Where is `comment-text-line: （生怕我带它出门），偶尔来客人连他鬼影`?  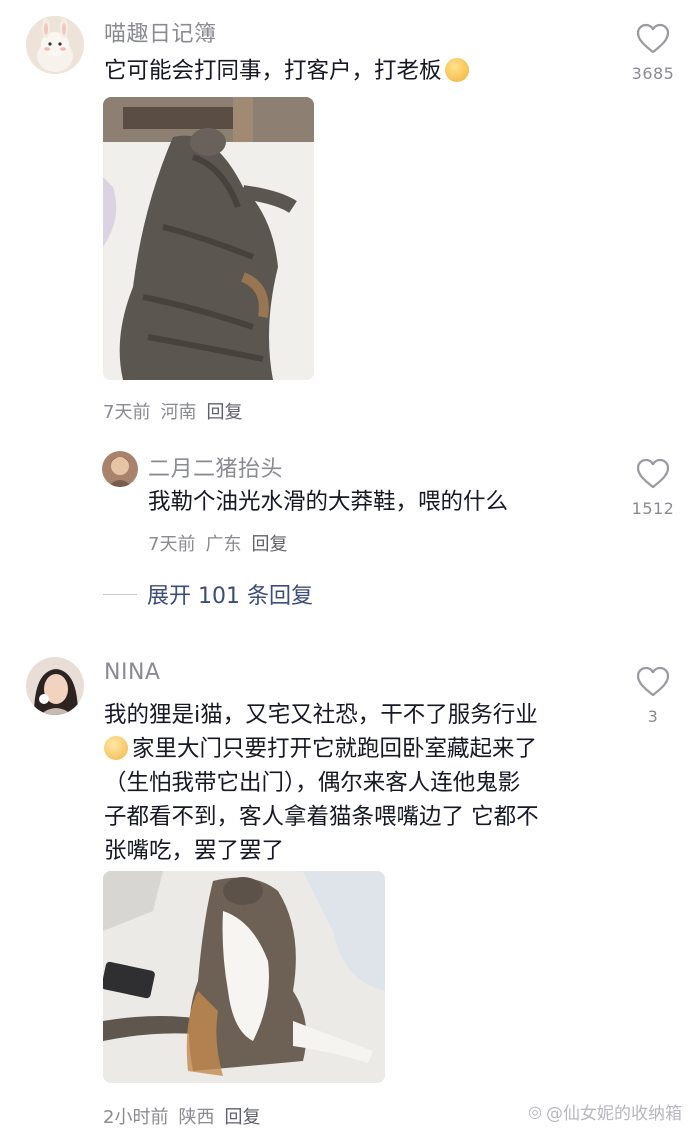
comment-text-line: （生怕我带它出门），偶尔来客人连他鬼影 is located at coordinates (312, 783).